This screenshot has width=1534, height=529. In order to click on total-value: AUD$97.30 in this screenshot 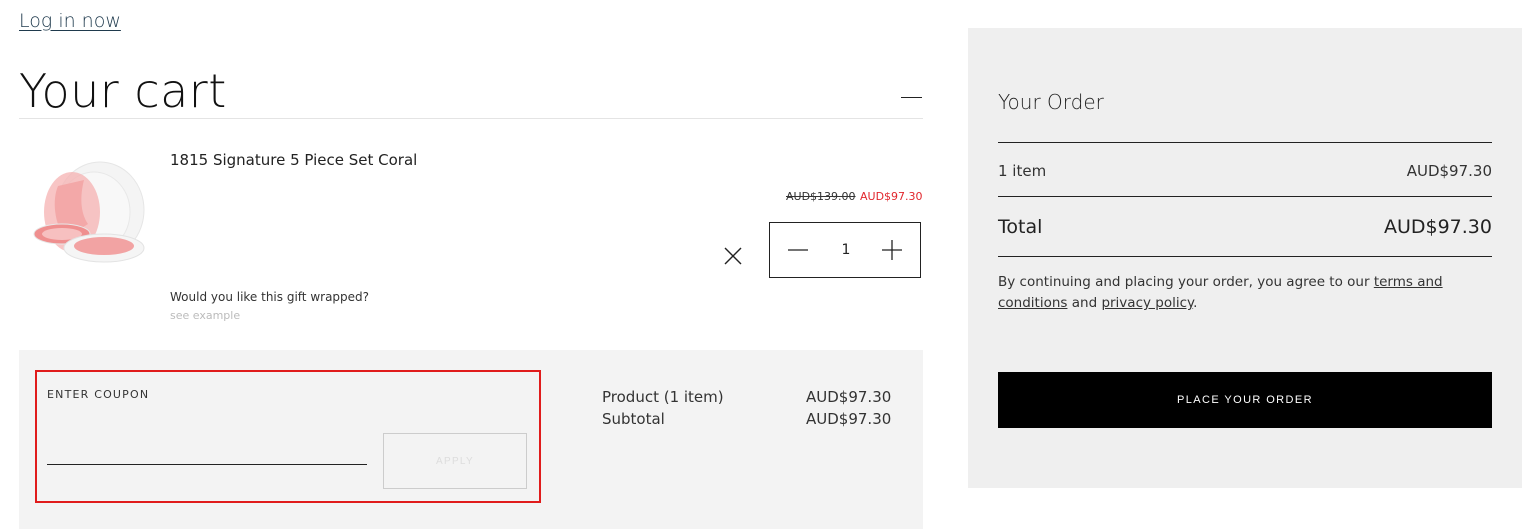, I will do `click(1437, 227)`.